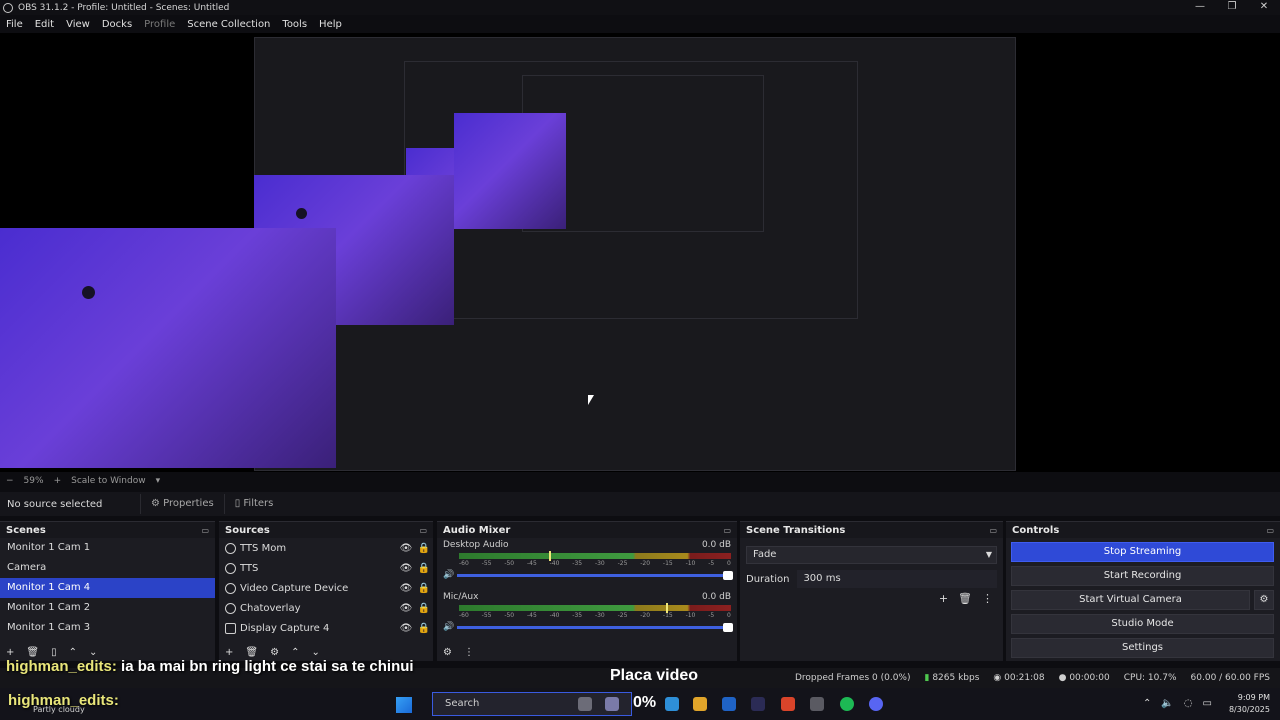 The width and height of the screenshot is (1280, 720). What do you see at coordinates (876, 704) in the screenshot?
I see `discord-icon` at bounding box center [876, 704].